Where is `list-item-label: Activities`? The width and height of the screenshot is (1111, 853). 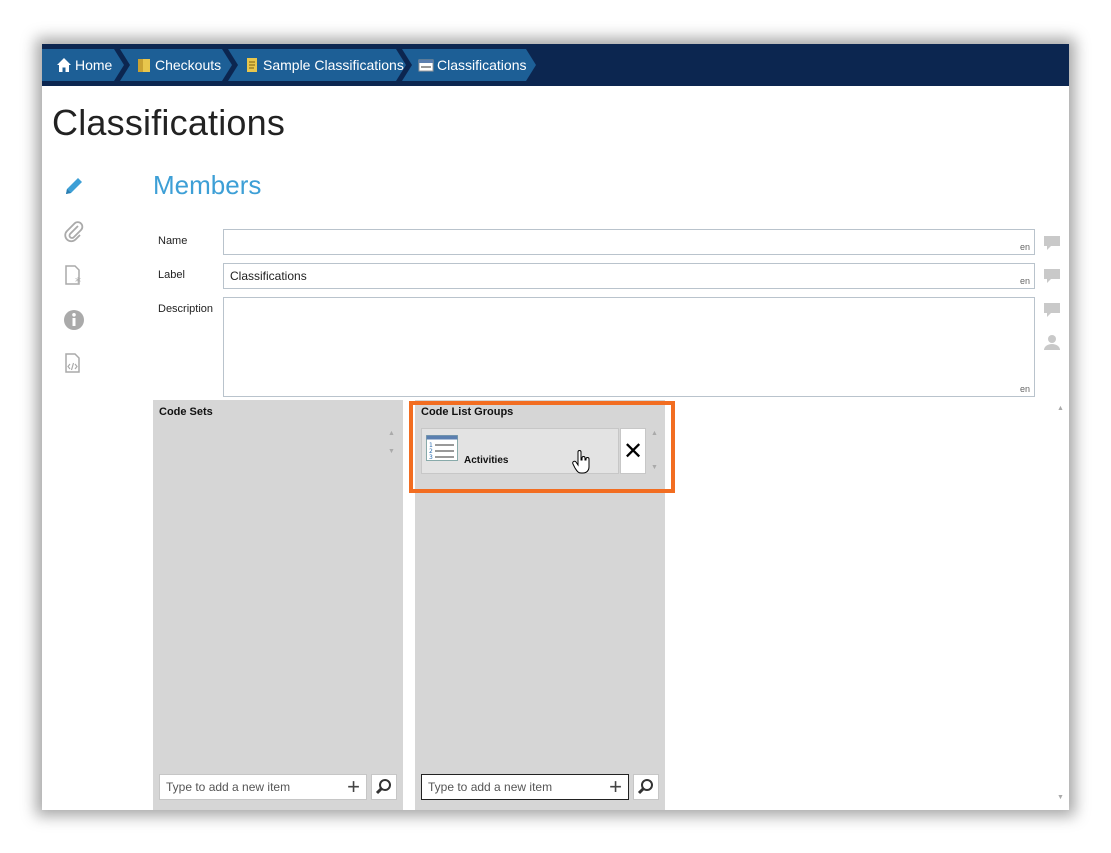
list-item-label: Activities is located at coordinates (486, 460).